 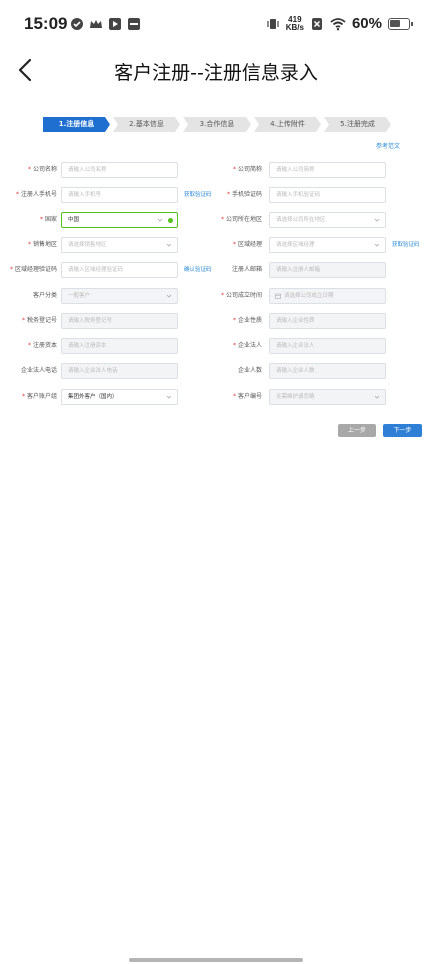 I want to click on battery-icon, so click(x=400, y=23).